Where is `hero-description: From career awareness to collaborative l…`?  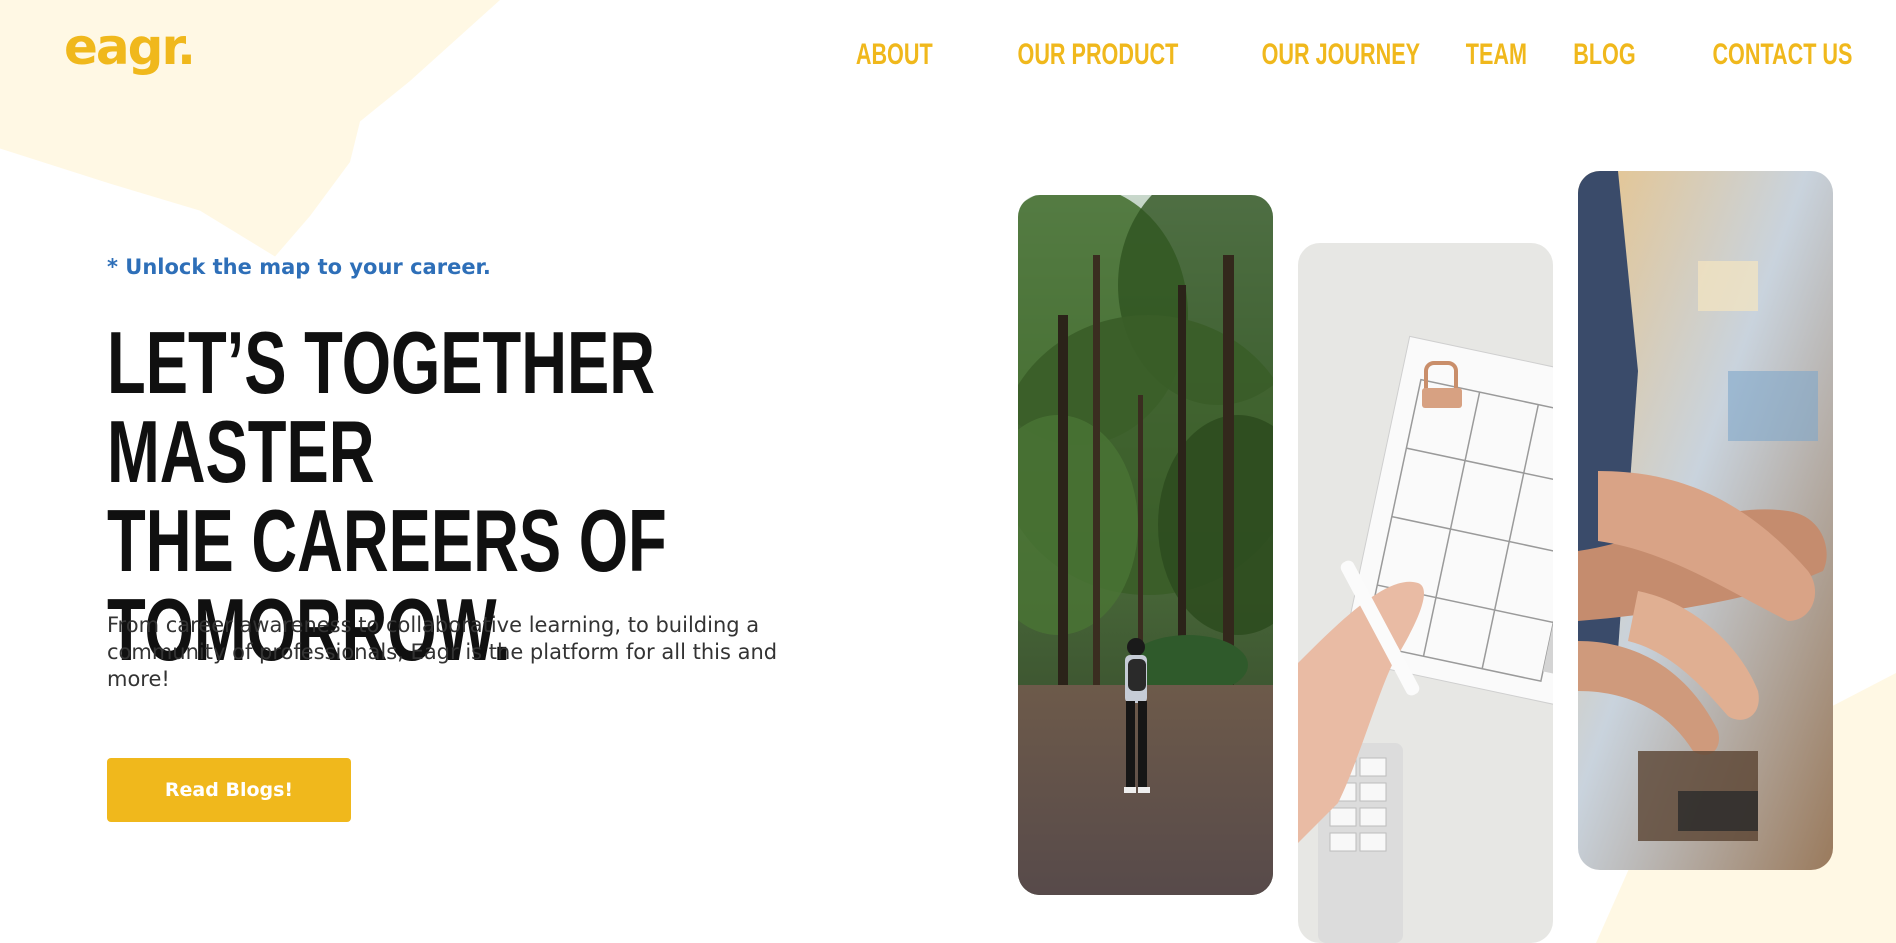
hero-description: From career awareness to collaborative l… is located at coordinates (442, 652).